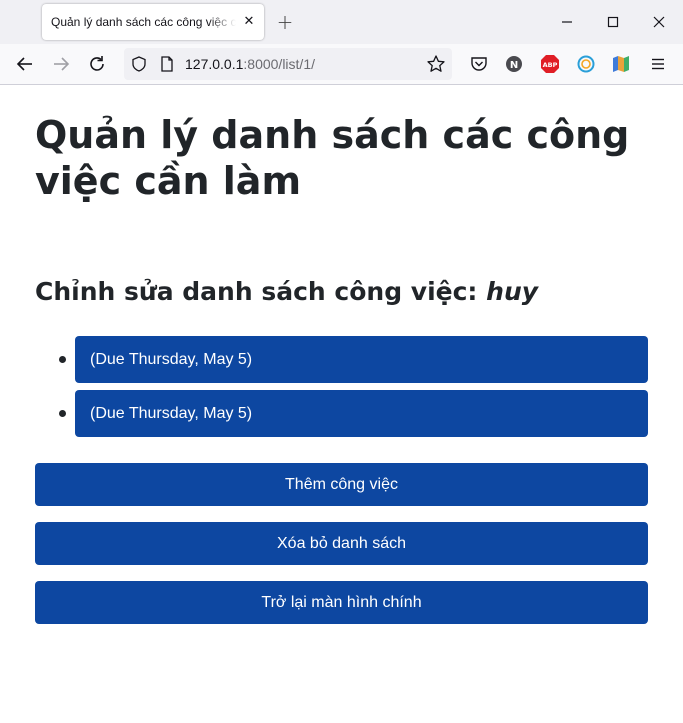  I want to click on adblock-icon: ABP, so click(550, 64).